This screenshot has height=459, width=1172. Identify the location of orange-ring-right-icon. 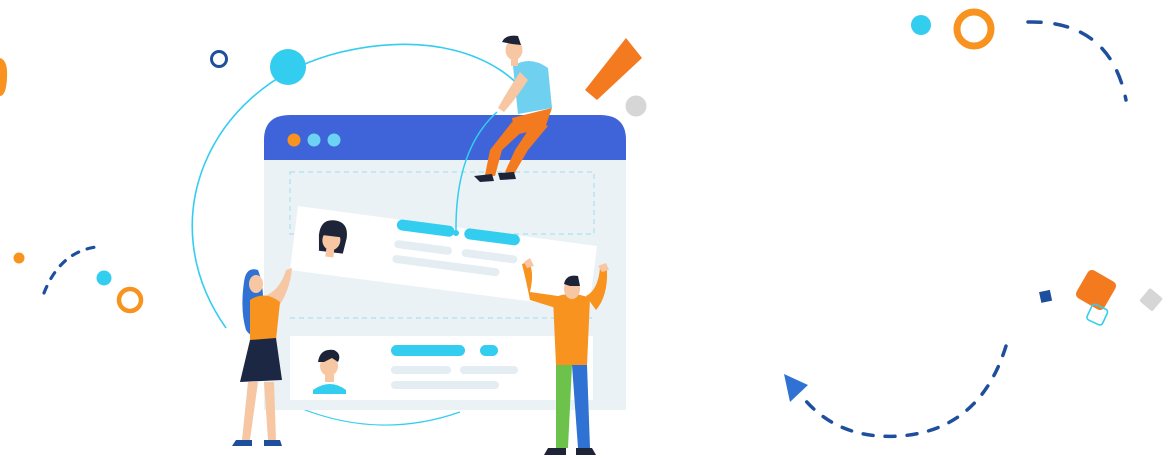
(974, 29).